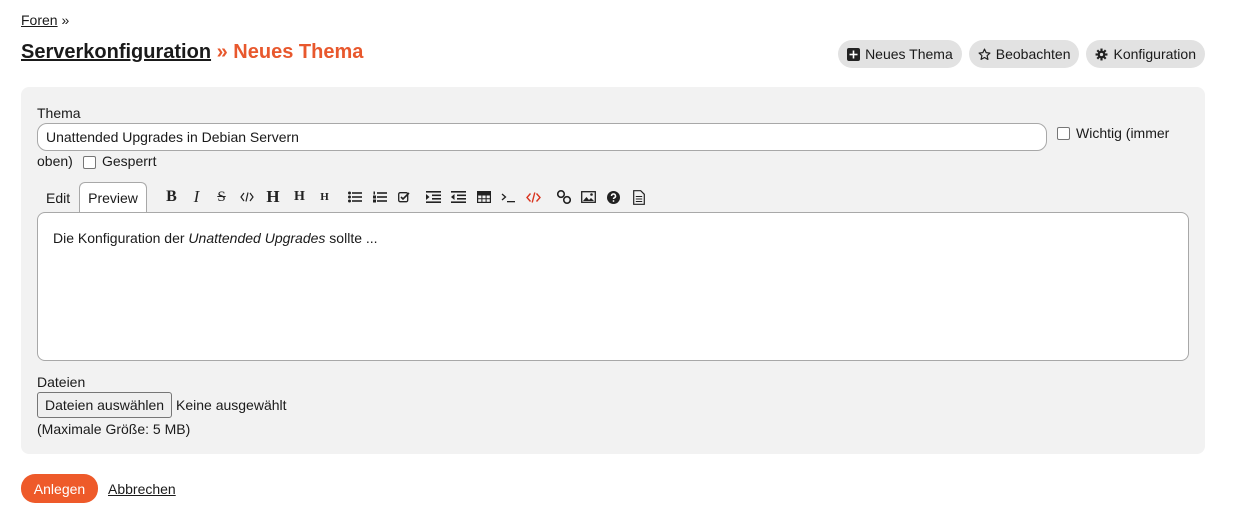 The width and height of the screenshot is (1248, 521). What do you see at coordinates (1033, 54) in the screenshot?
I see `watch-label: Beobachten` at bounding box center [1033, 54].